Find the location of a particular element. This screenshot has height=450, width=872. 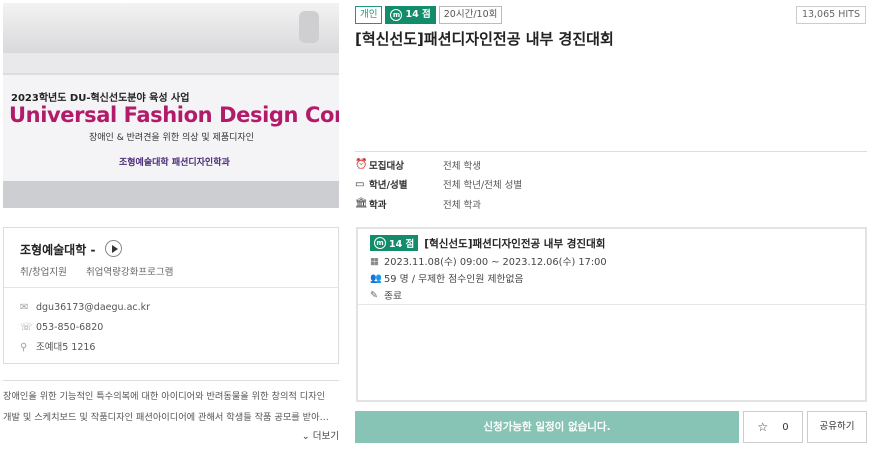

info-value: 전체 학과 is located at coordinates (462, 205).